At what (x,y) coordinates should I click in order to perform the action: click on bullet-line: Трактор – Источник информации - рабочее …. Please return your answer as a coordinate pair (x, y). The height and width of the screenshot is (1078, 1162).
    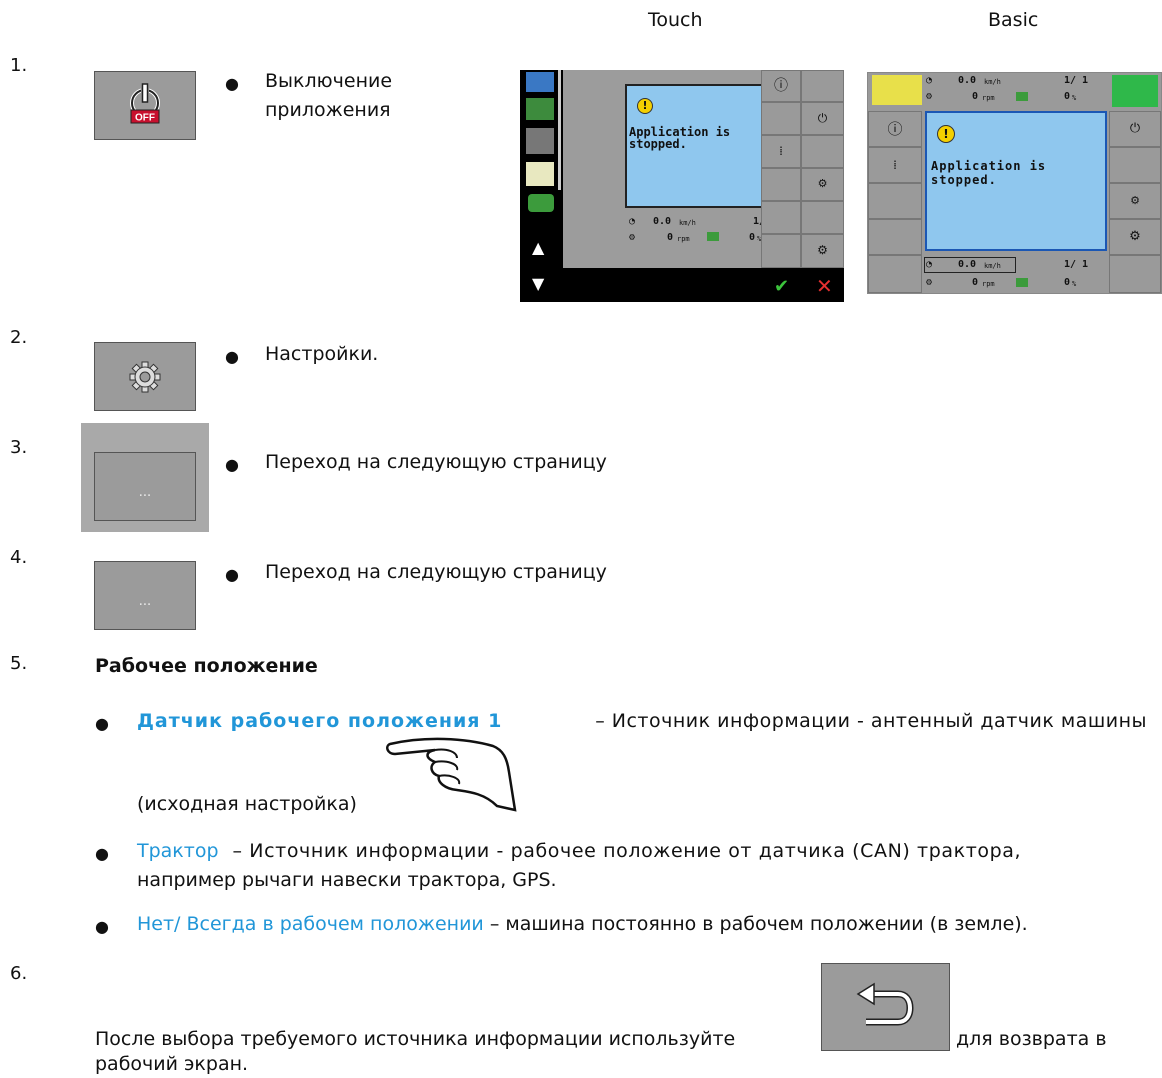
    Looking at the image, I should click on (642, 851).